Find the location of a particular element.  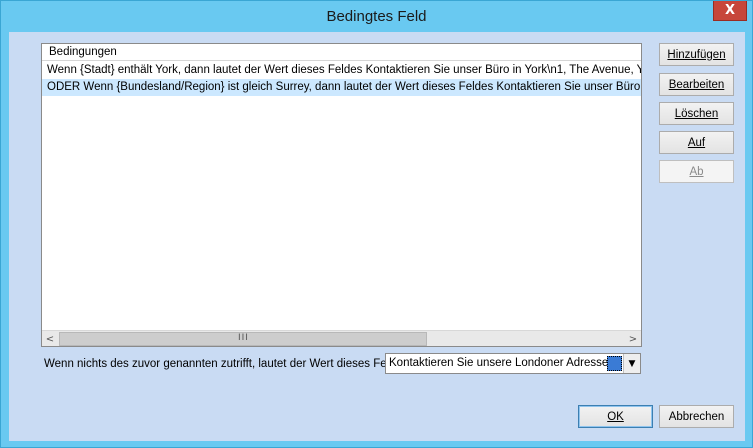

chevron-down-icon: ▼ is located at coordinates (631, 363).